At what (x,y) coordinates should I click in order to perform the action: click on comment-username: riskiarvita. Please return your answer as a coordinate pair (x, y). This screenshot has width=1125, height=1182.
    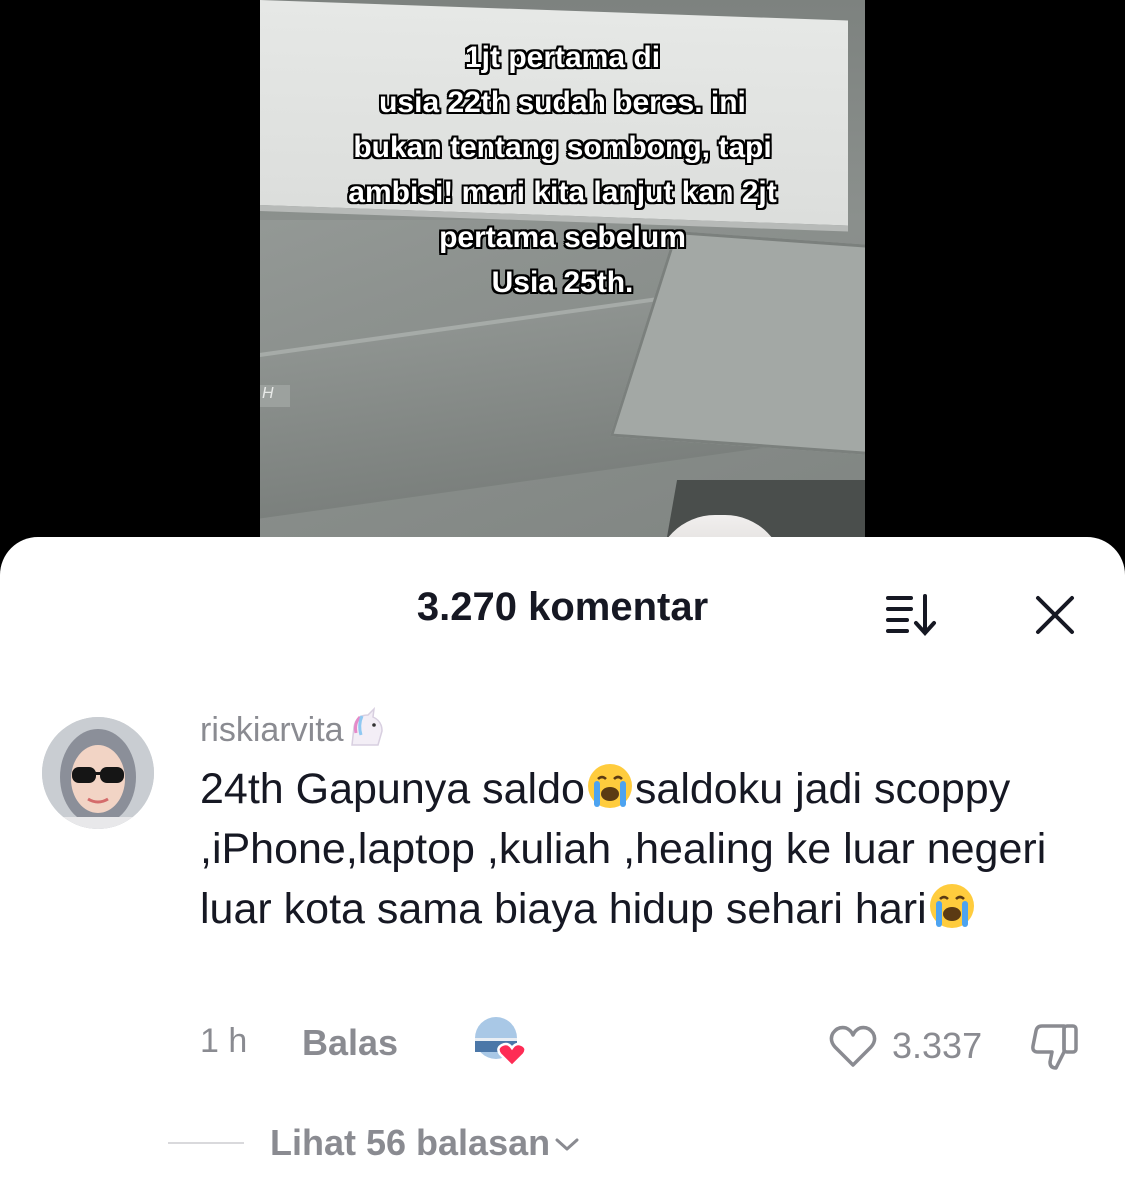
    Looking at the image, I should click on (293, 728).